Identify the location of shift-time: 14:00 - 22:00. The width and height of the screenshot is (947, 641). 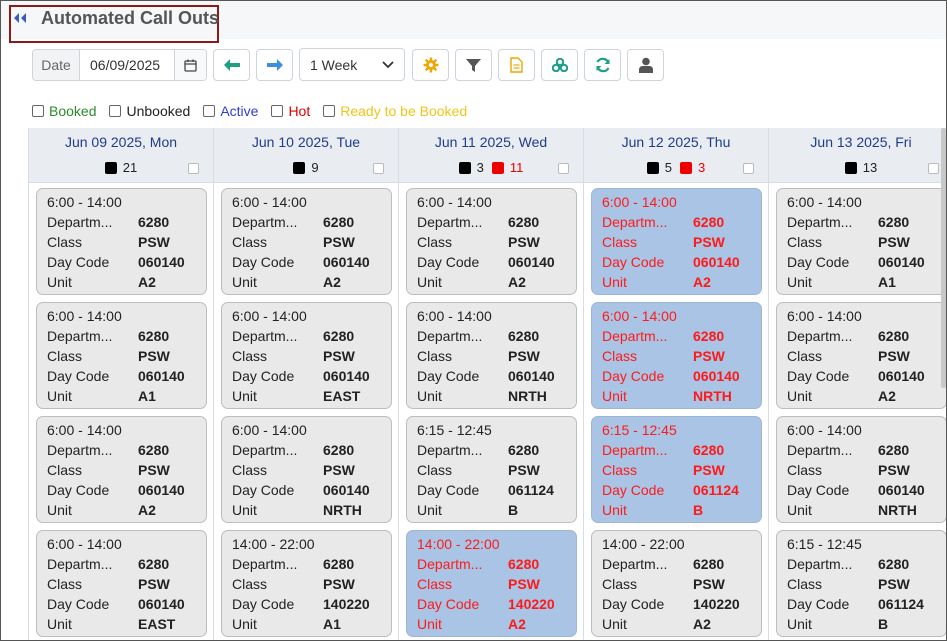
(643, 544).